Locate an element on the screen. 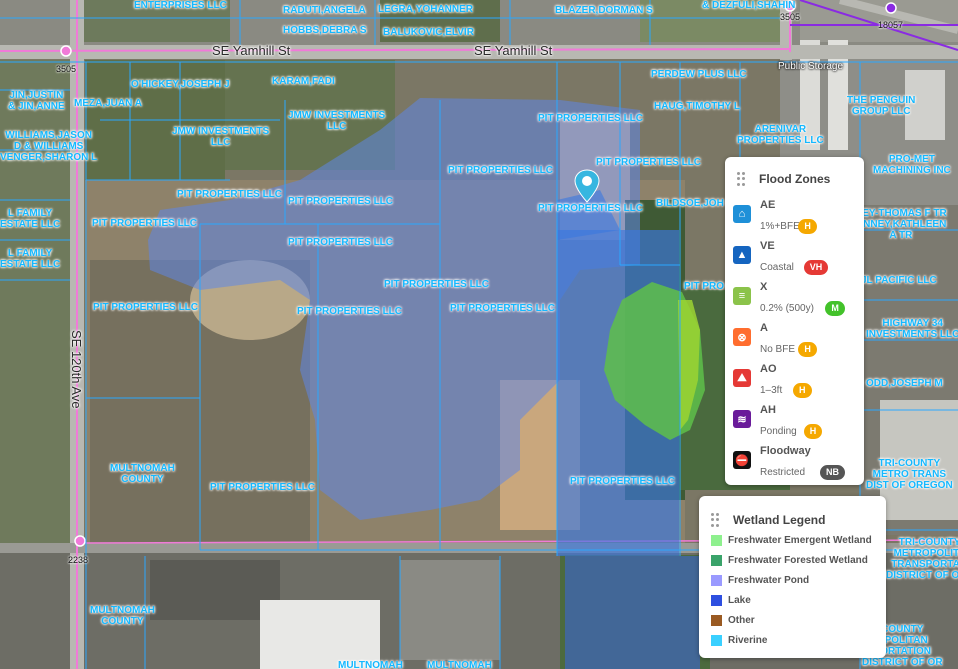 This screenshot has height=669, width=958. close-circle-icon: ⊗ is located at coordinates (742, 337).